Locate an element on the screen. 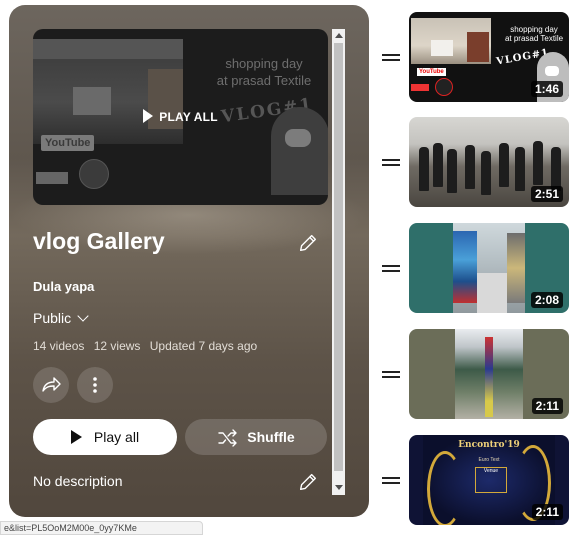 This screenshot has height=535, width=576. hero-play-all-label: PLAY ALL is located at coordinates (188, 117).